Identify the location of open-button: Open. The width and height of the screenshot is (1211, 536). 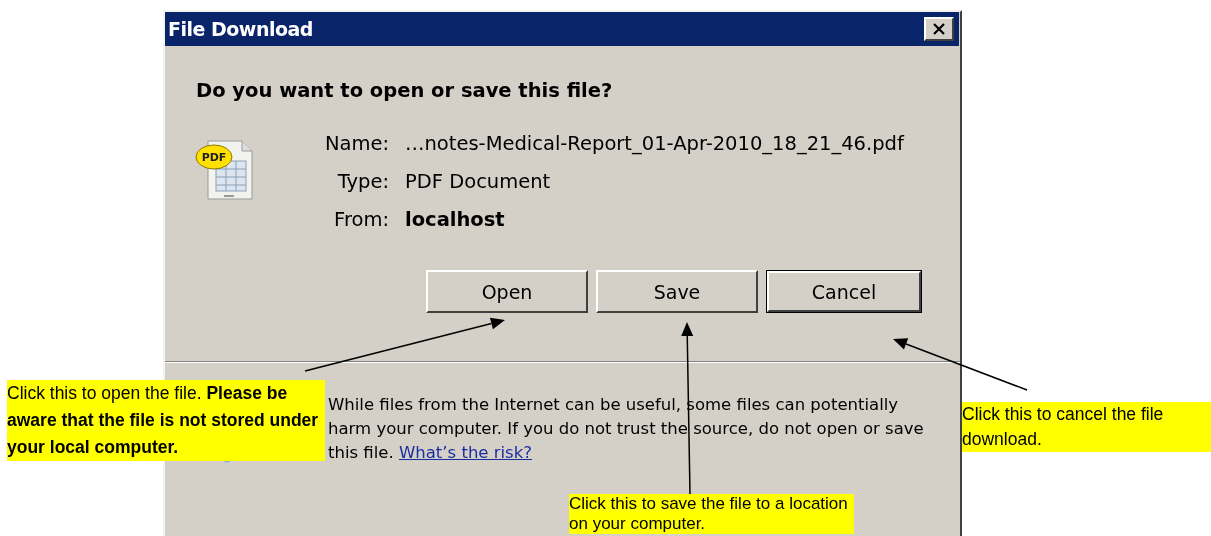
(507, 291).